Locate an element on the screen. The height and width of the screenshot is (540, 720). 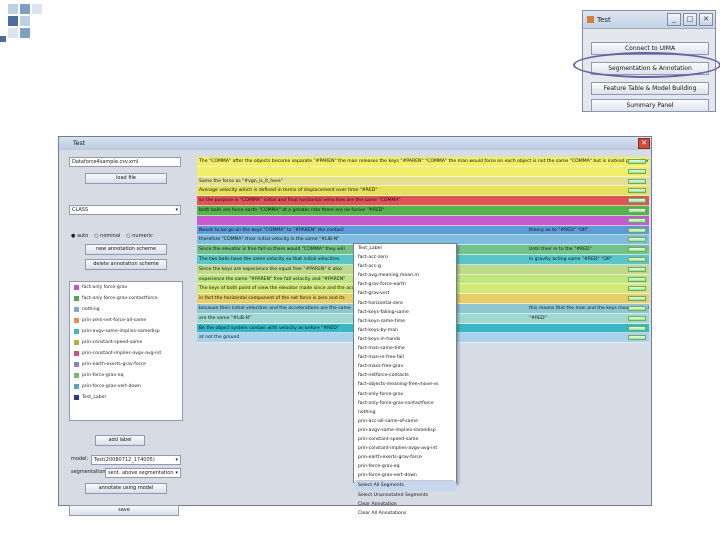
list-item: prin-constant-implies-avgv-avg-int is located at coordinates (126, 353).